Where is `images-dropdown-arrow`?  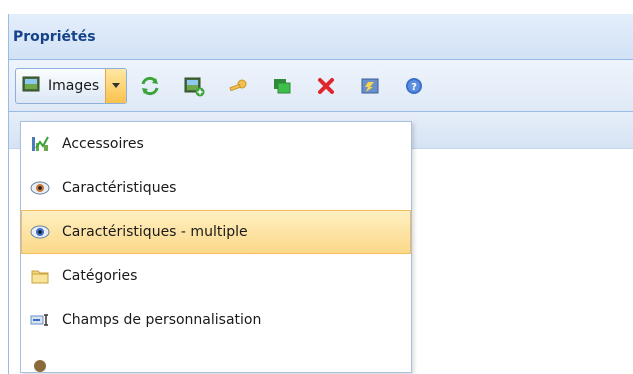
images-dropdown-arrow is located at coordinates (116, 85).